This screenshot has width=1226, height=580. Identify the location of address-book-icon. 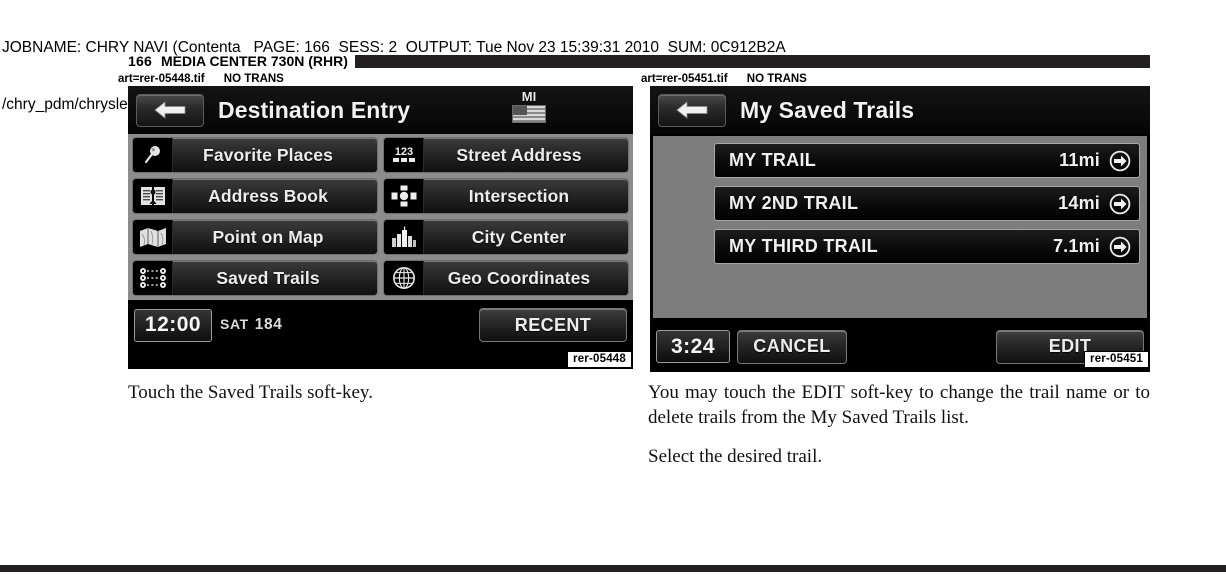
(153, 196).